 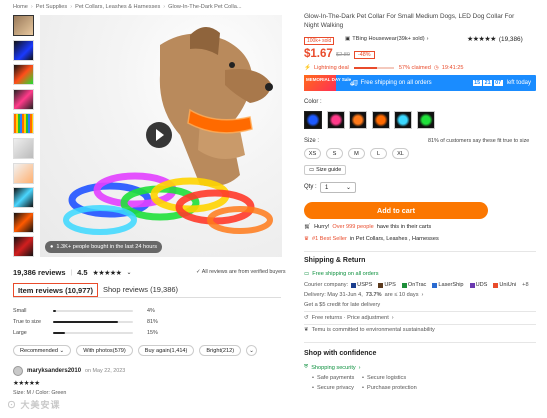 I want to click on carrier-lasership: LaserShip, so click(x=448, y=285).